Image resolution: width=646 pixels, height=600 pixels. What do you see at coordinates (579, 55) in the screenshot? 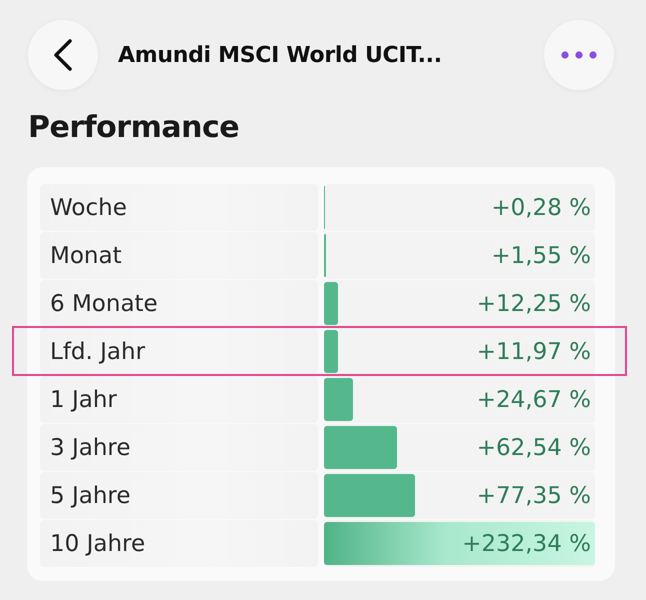
I see `more-icon` at bounding box center [579, 55].